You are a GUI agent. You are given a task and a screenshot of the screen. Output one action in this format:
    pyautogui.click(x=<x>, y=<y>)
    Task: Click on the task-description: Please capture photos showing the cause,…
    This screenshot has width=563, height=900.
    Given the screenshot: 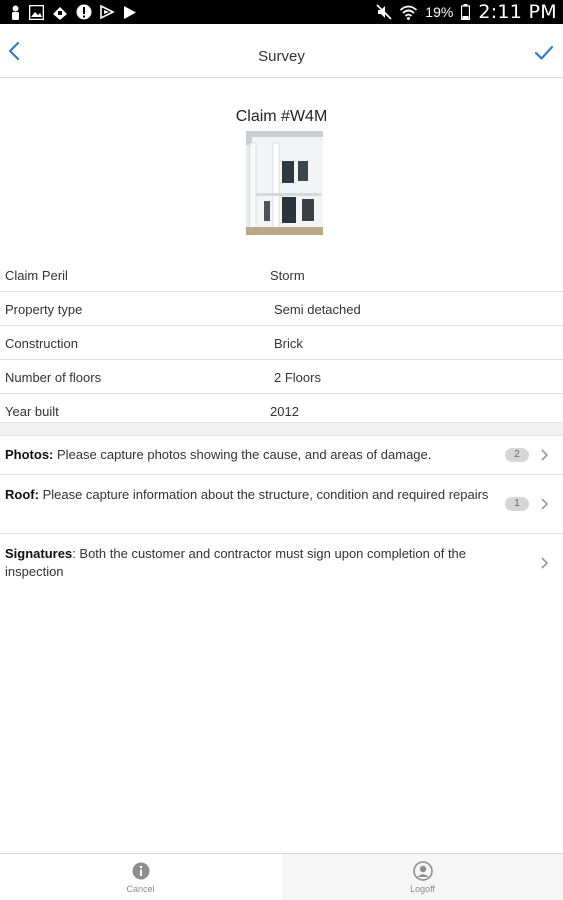 What is the action you would take?
    pyautogui.click(x=244, y=454)
    